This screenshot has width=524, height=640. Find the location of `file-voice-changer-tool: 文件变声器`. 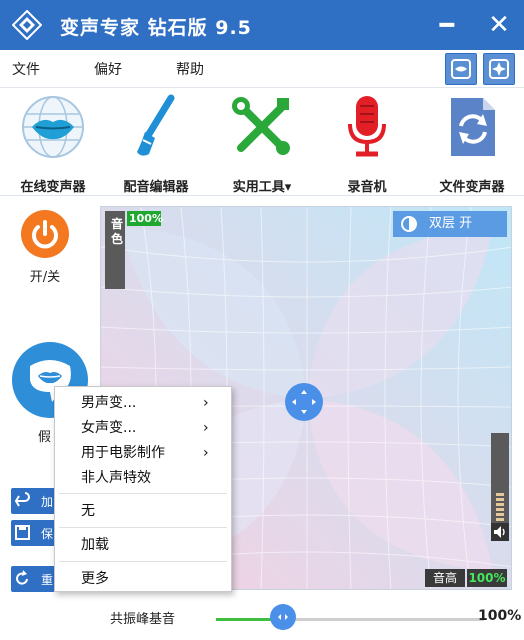

file-voice-changer-tool: 文件变声器 is located at coordinates (472, 144).